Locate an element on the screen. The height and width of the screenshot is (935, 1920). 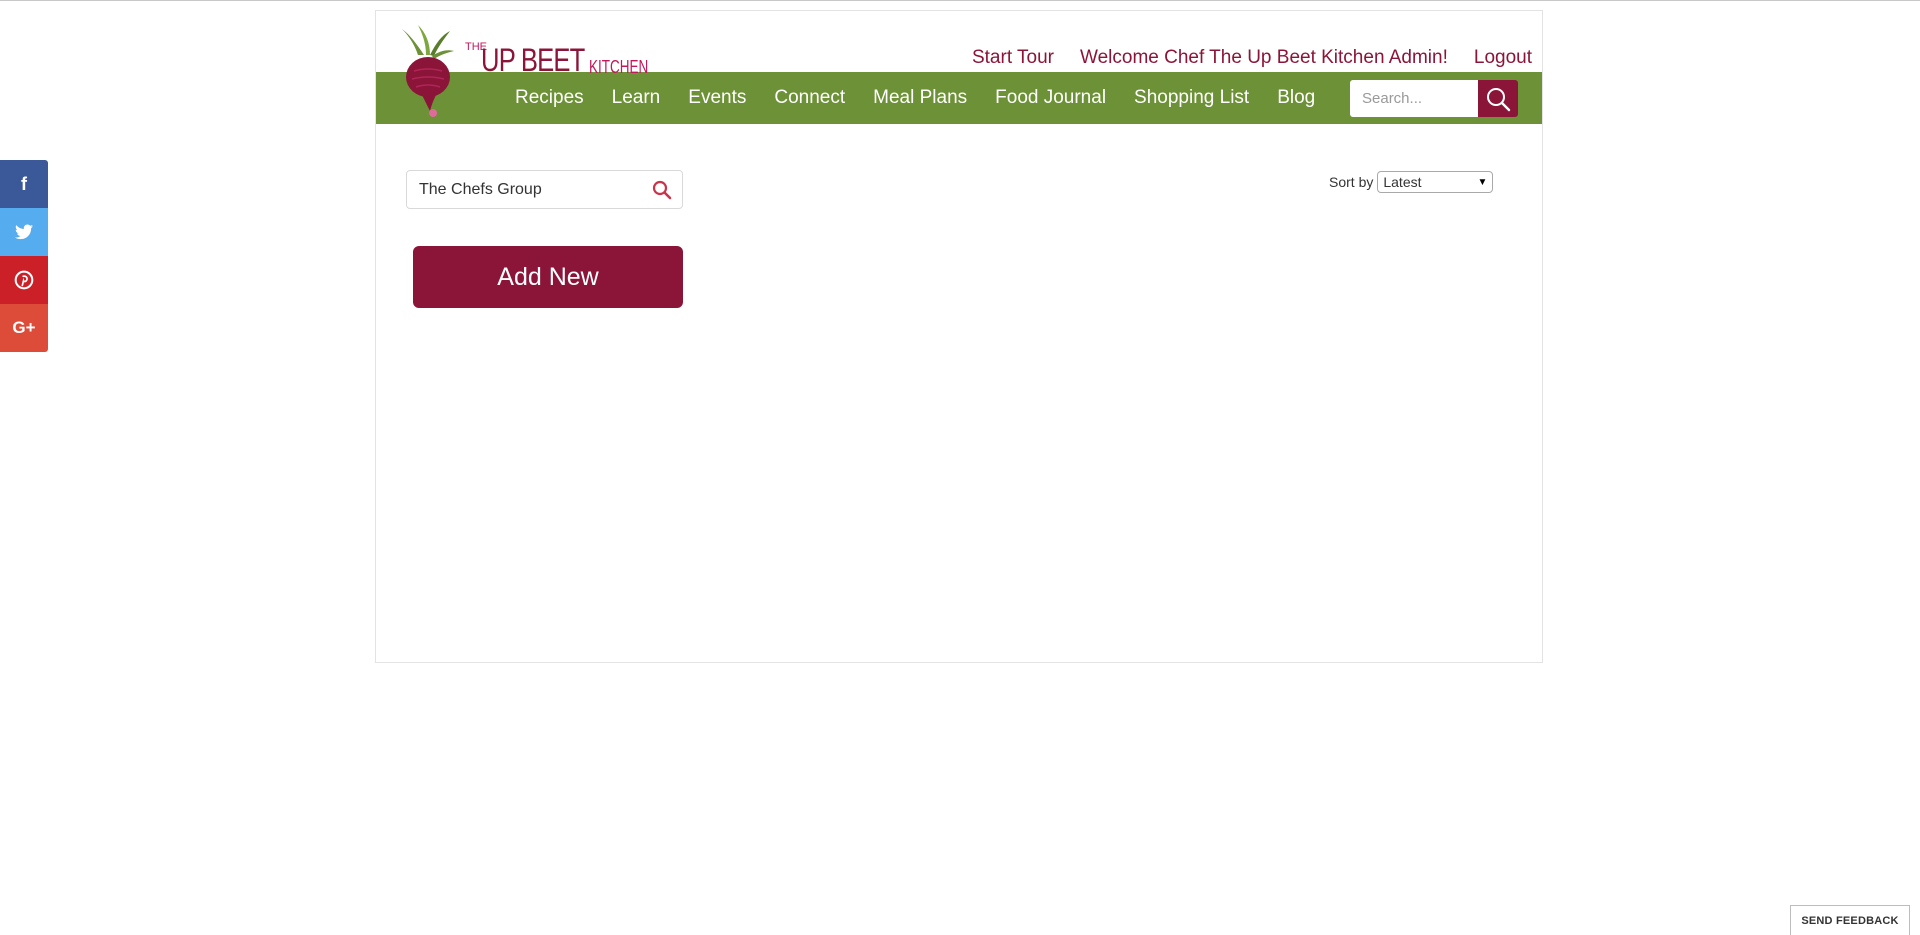
logo-text-up-beet: UP BEET is located at coordinates (533, 60).